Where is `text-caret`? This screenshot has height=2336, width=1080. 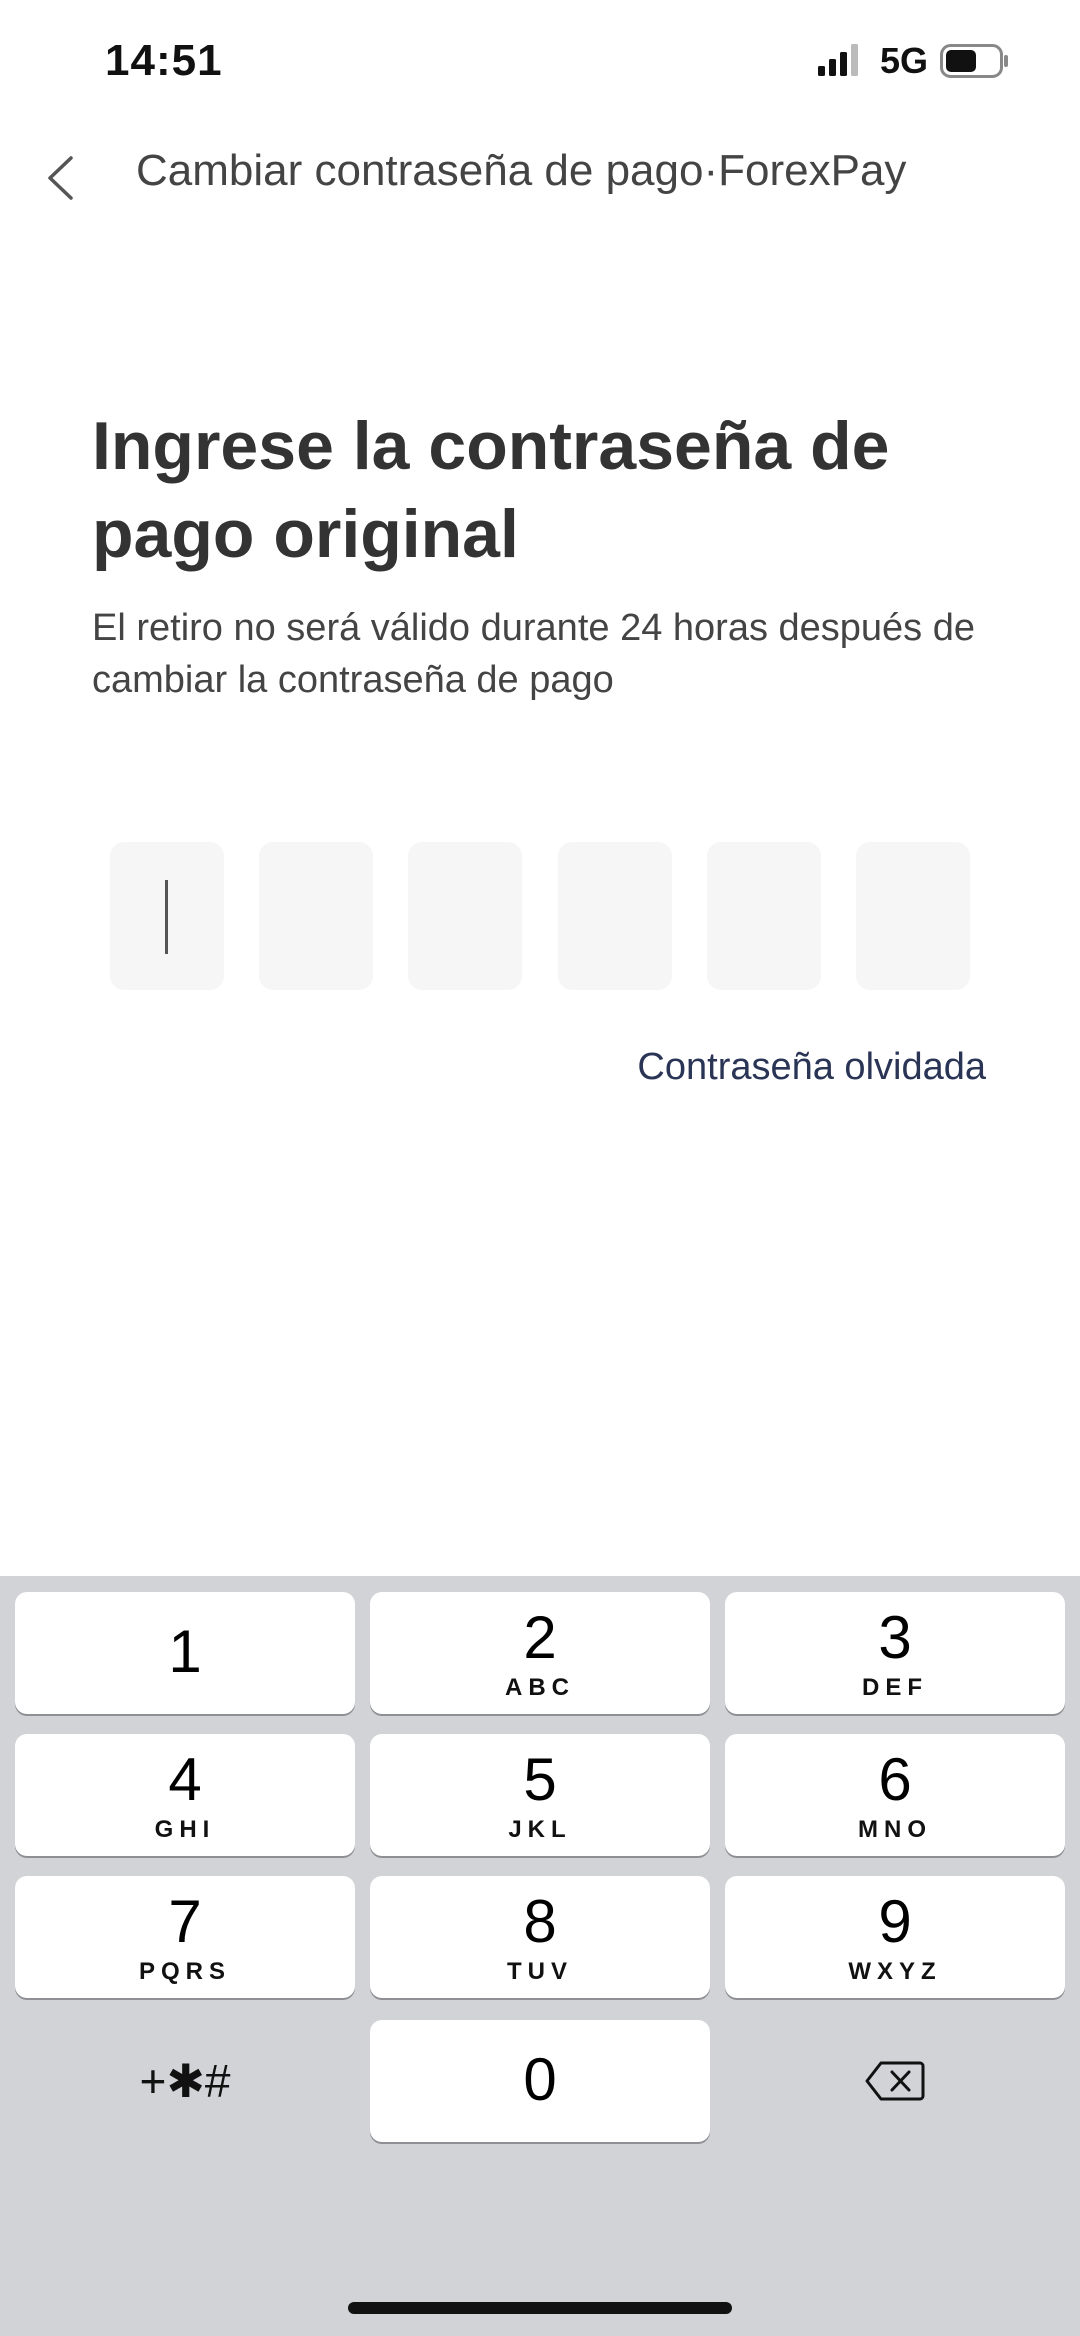 text-caret is located at coordinates (166, 917).